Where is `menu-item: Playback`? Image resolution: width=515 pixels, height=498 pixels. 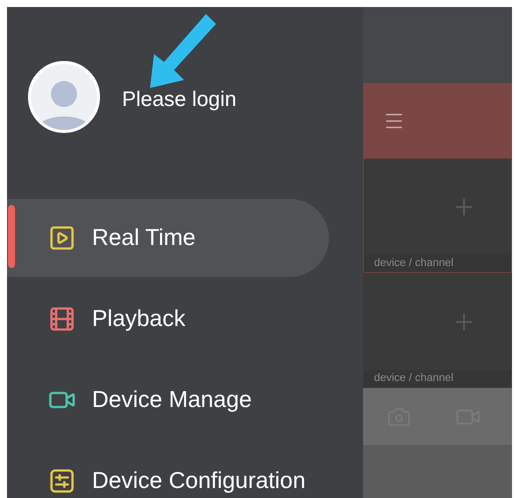
menu-item: Playback is located at coordinates (168, 319).